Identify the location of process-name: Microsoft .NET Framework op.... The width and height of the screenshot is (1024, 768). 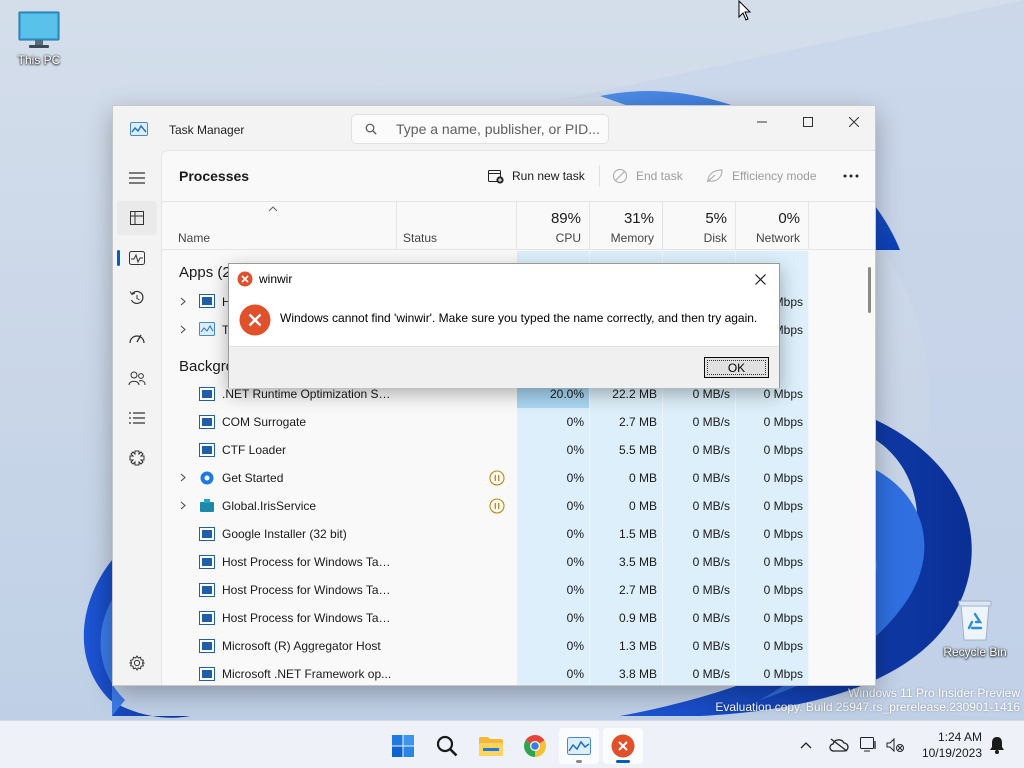
(307, 674).